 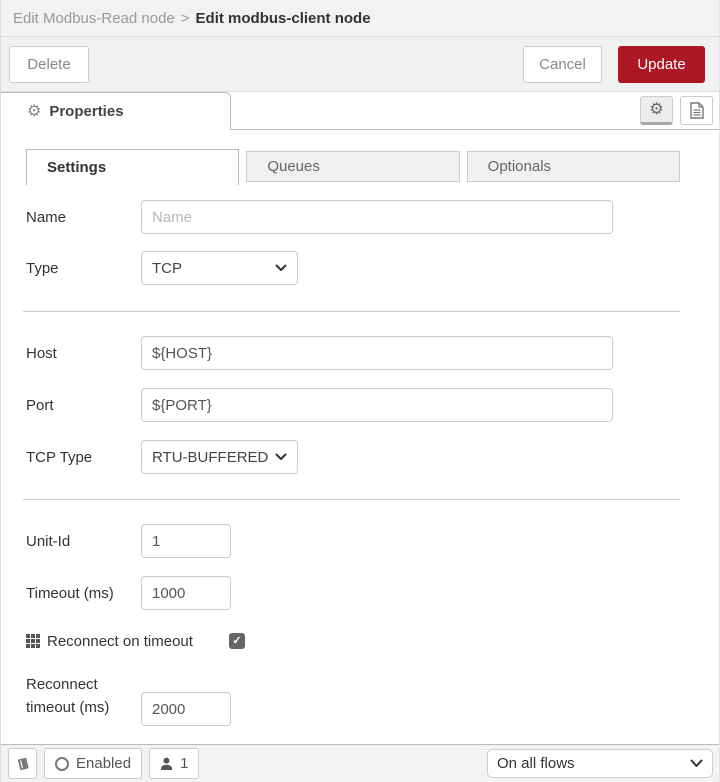 I want to click on dialog-footer: Enabled 1 On all flows, so click(x=360, y=763).